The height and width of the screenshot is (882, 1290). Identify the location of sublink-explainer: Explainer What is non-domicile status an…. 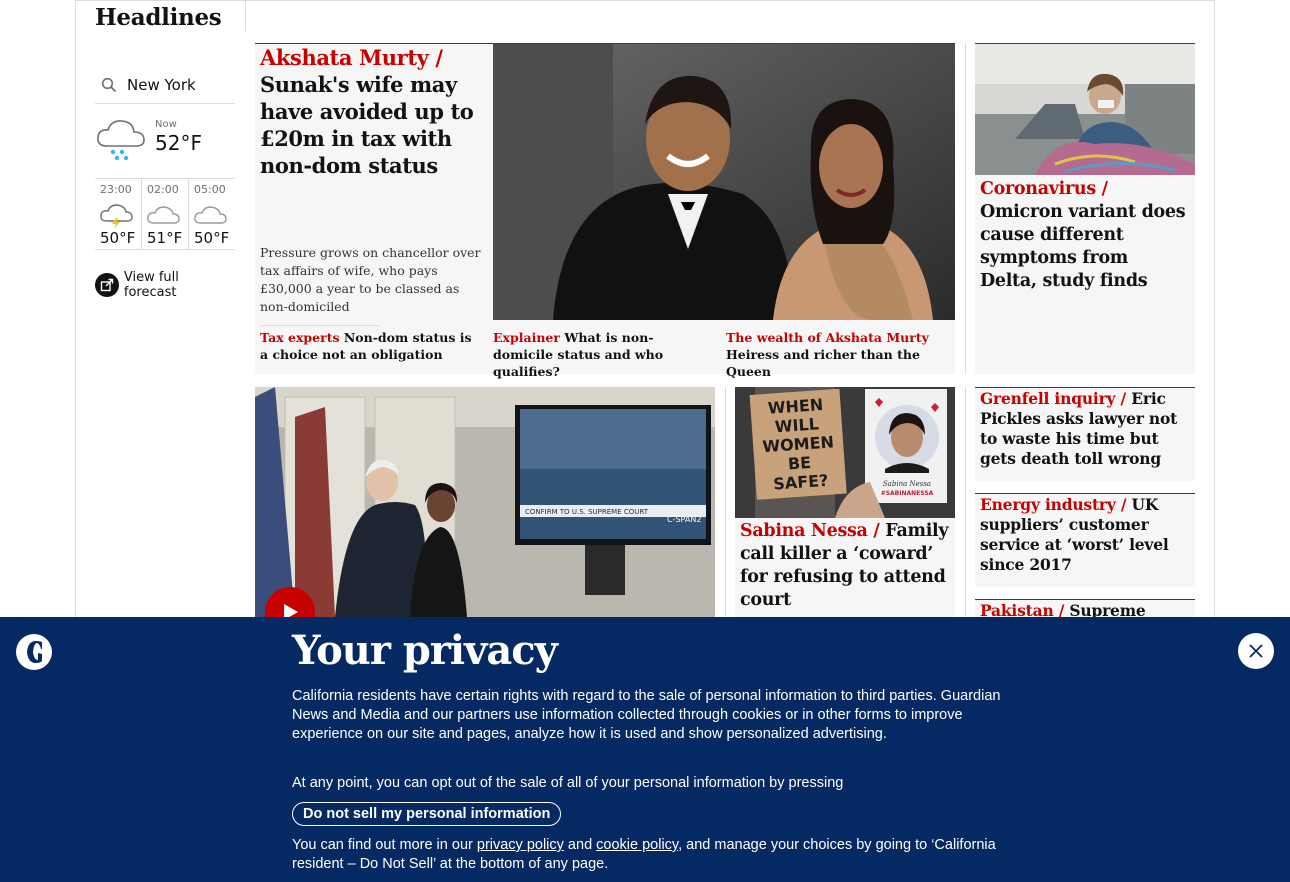
(600, 354).